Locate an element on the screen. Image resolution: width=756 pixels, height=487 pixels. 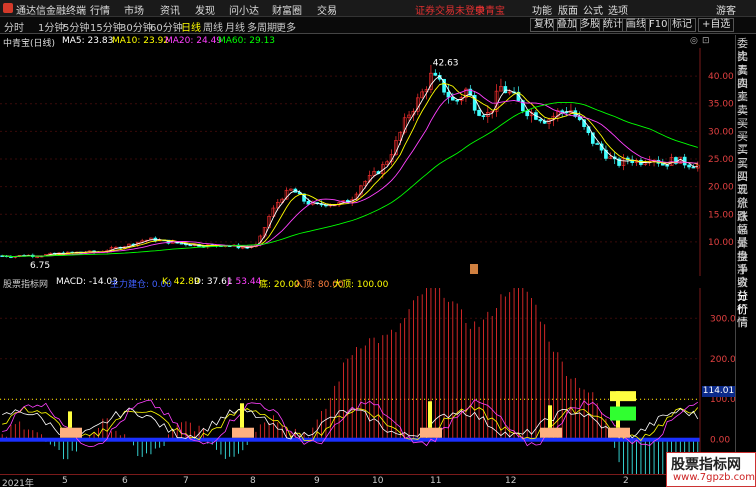
date-label: 6 is located at coordinates (125, 481).